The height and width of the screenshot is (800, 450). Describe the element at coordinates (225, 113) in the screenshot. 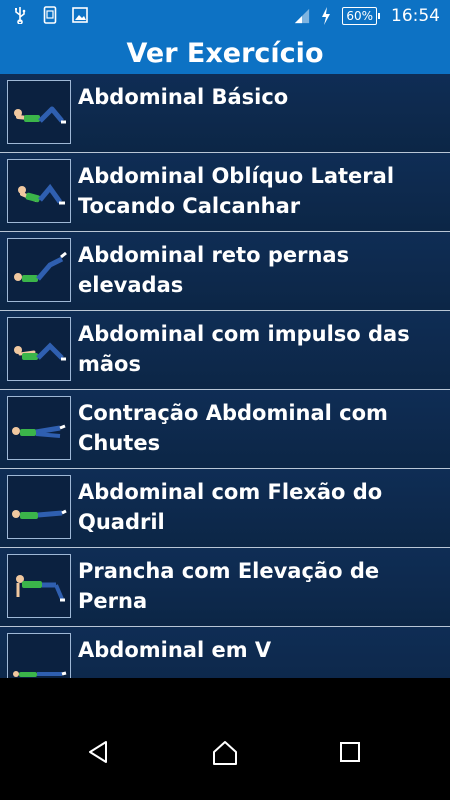

I see `list-item: Abdominal Básico` at that location.